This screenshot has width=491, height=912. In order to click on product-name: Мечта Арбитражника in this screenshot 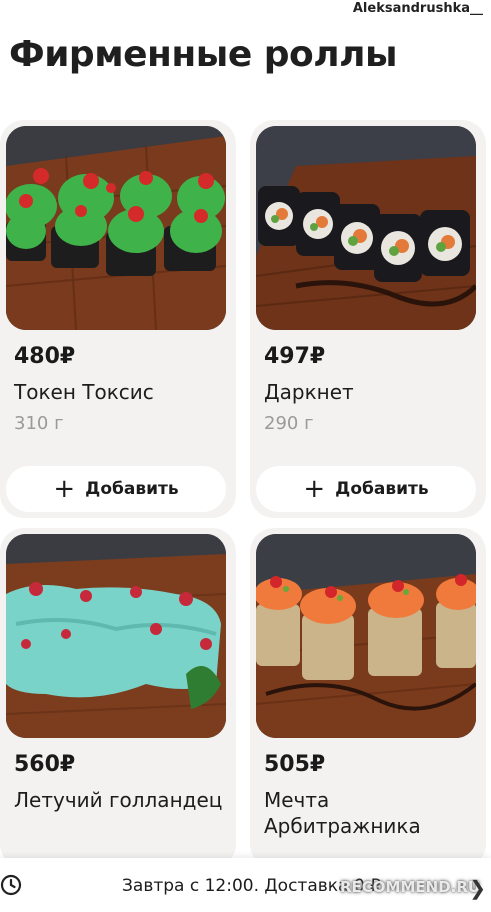, I will do `click(342, 813)`.